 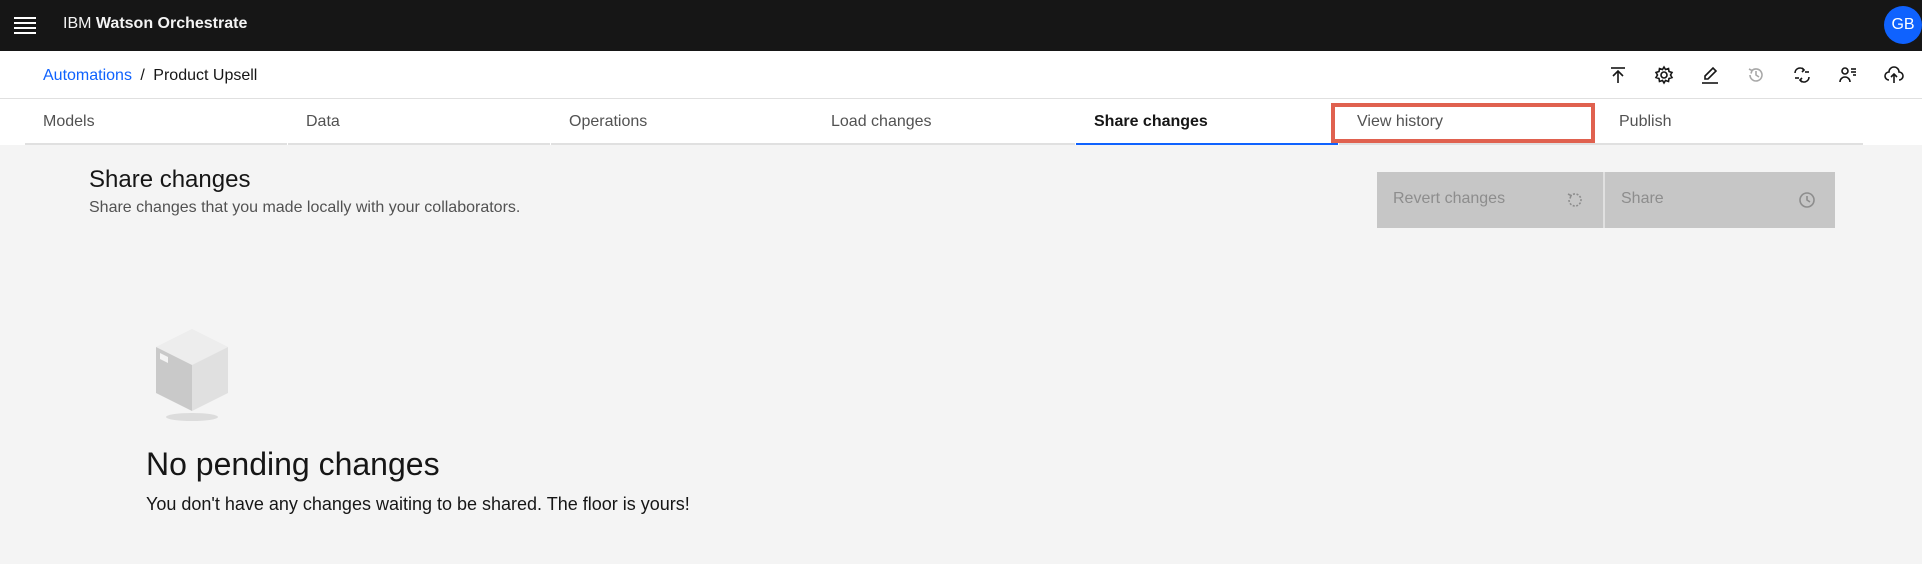 I want to click on clock-icon, so click(x=1807, y=200).